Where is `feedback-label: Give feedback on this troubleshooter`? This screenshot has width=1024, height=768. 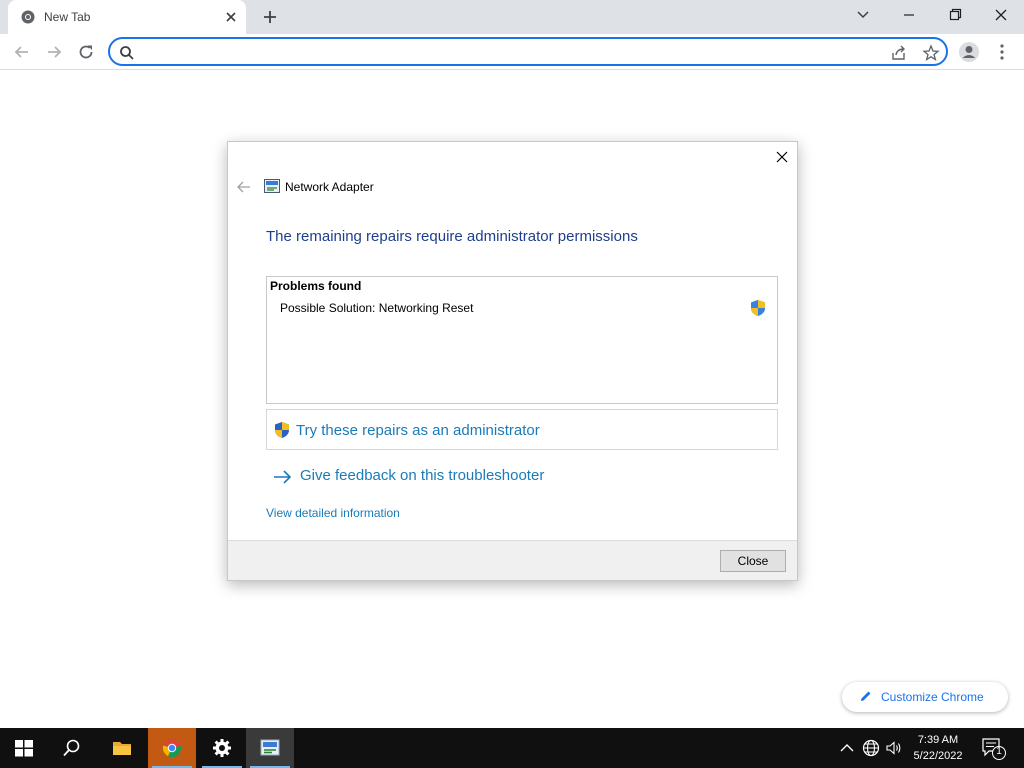
feedback-label: Give feedback on this troubleshooter is located at coordinates (422, 475).